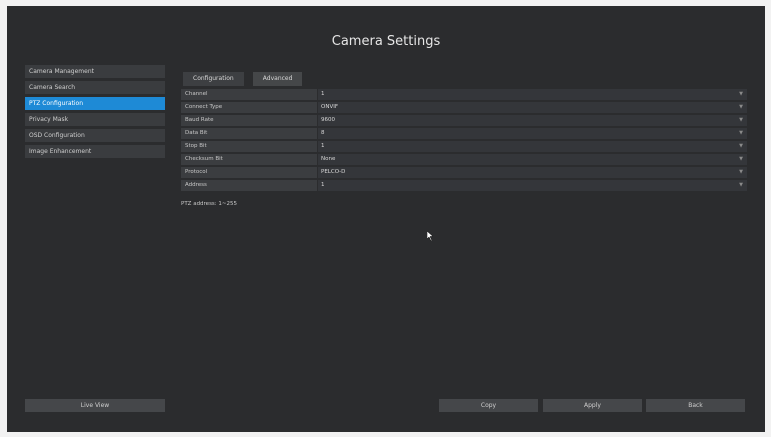 This screenshot has height=437, width=771. What do you see at coordinates (249, 146) in the screenshot?
I see `stop-bit-label: Stop Bit` at bounding box center [249, 146].